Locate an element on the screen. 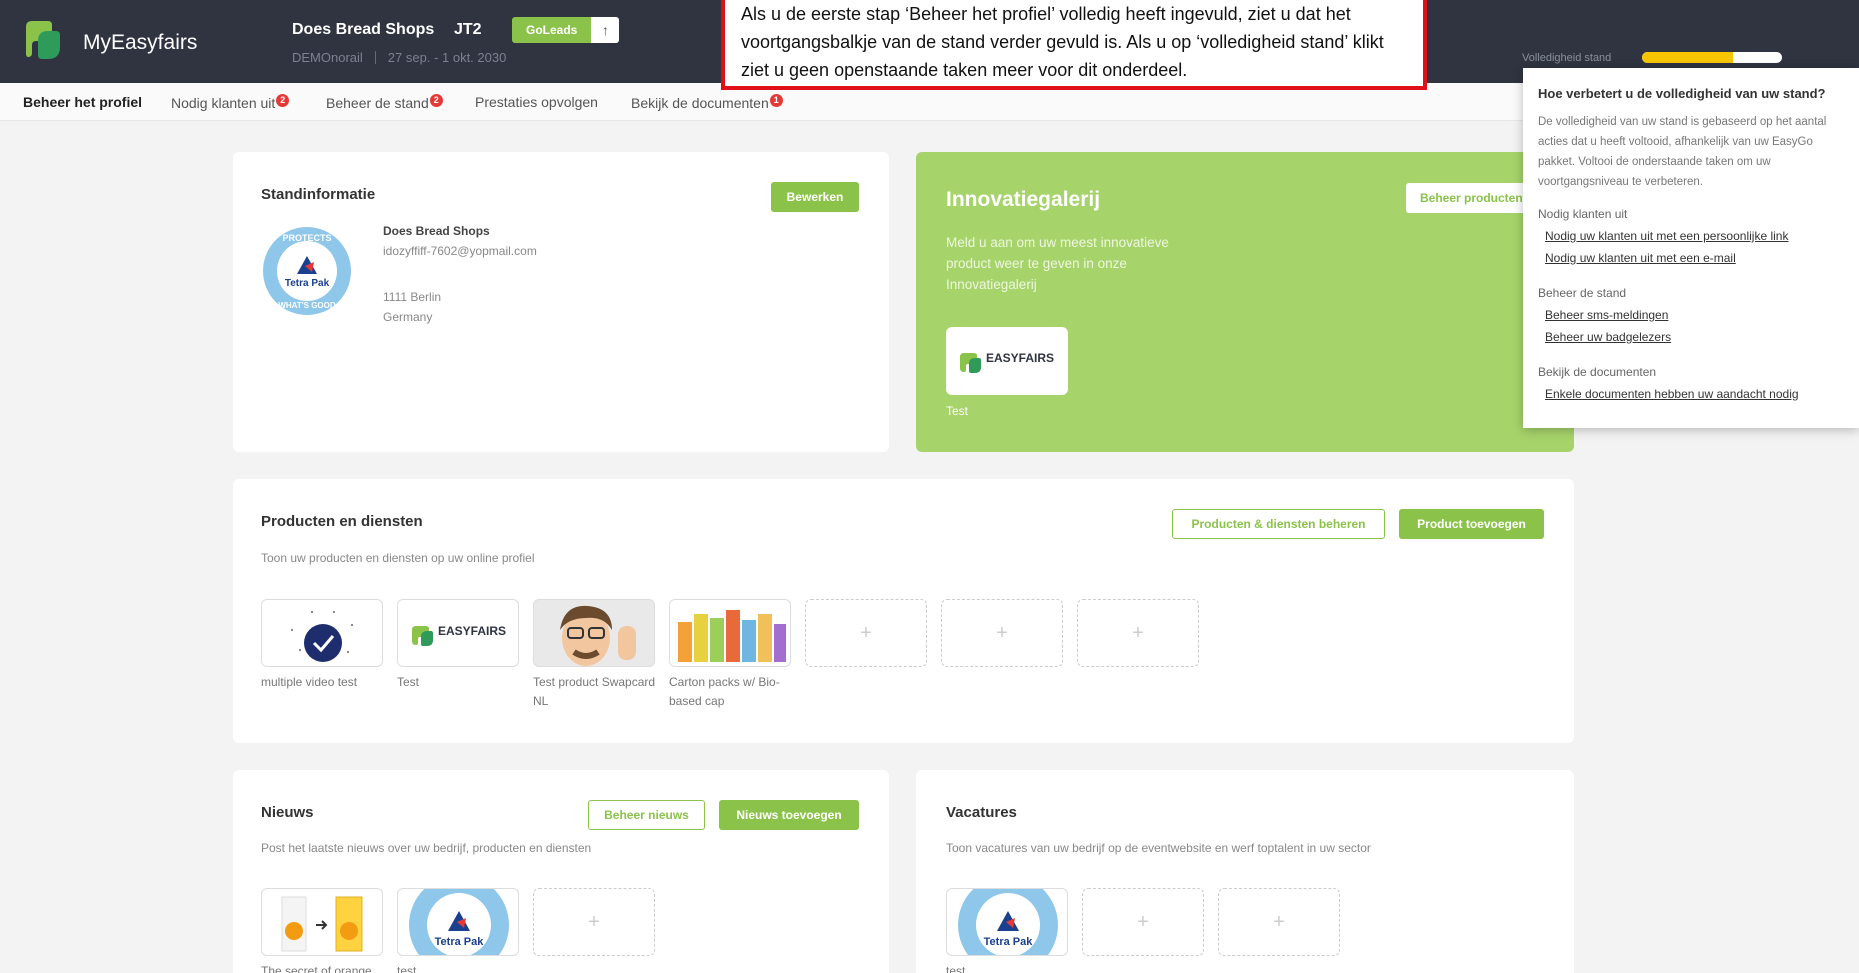  news-label: The secret of orange is located at coordinates (316, 968).